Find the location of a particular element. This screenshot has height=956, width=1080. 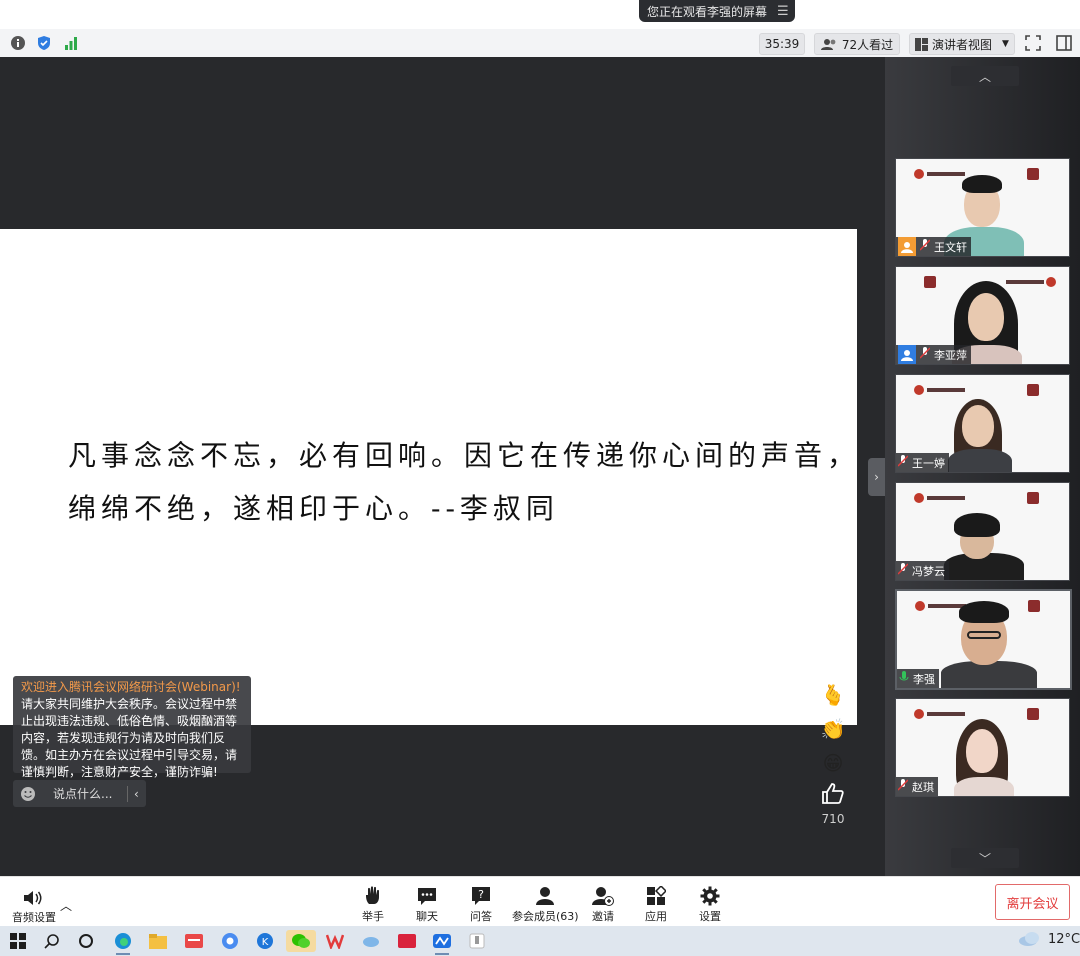

participant-name-tag: 李强 is located at coordinates (918, 678).